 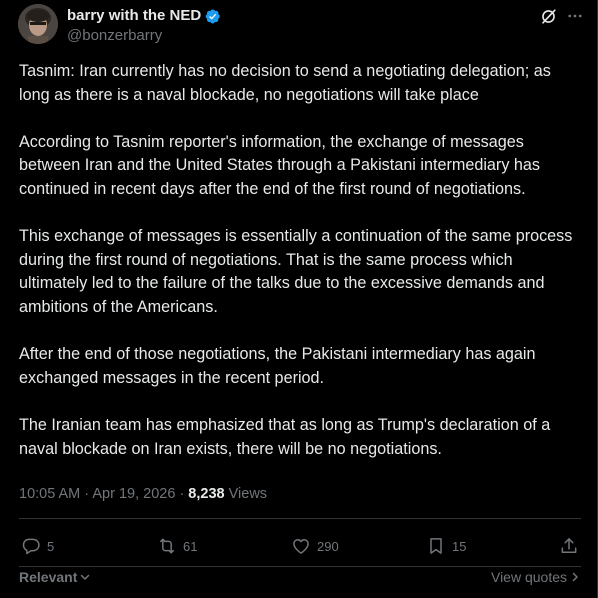 What do you see at coordinates (212, 16) in the screenshot?
I see `verified-badge-icon` at bounding box center [212, 16].